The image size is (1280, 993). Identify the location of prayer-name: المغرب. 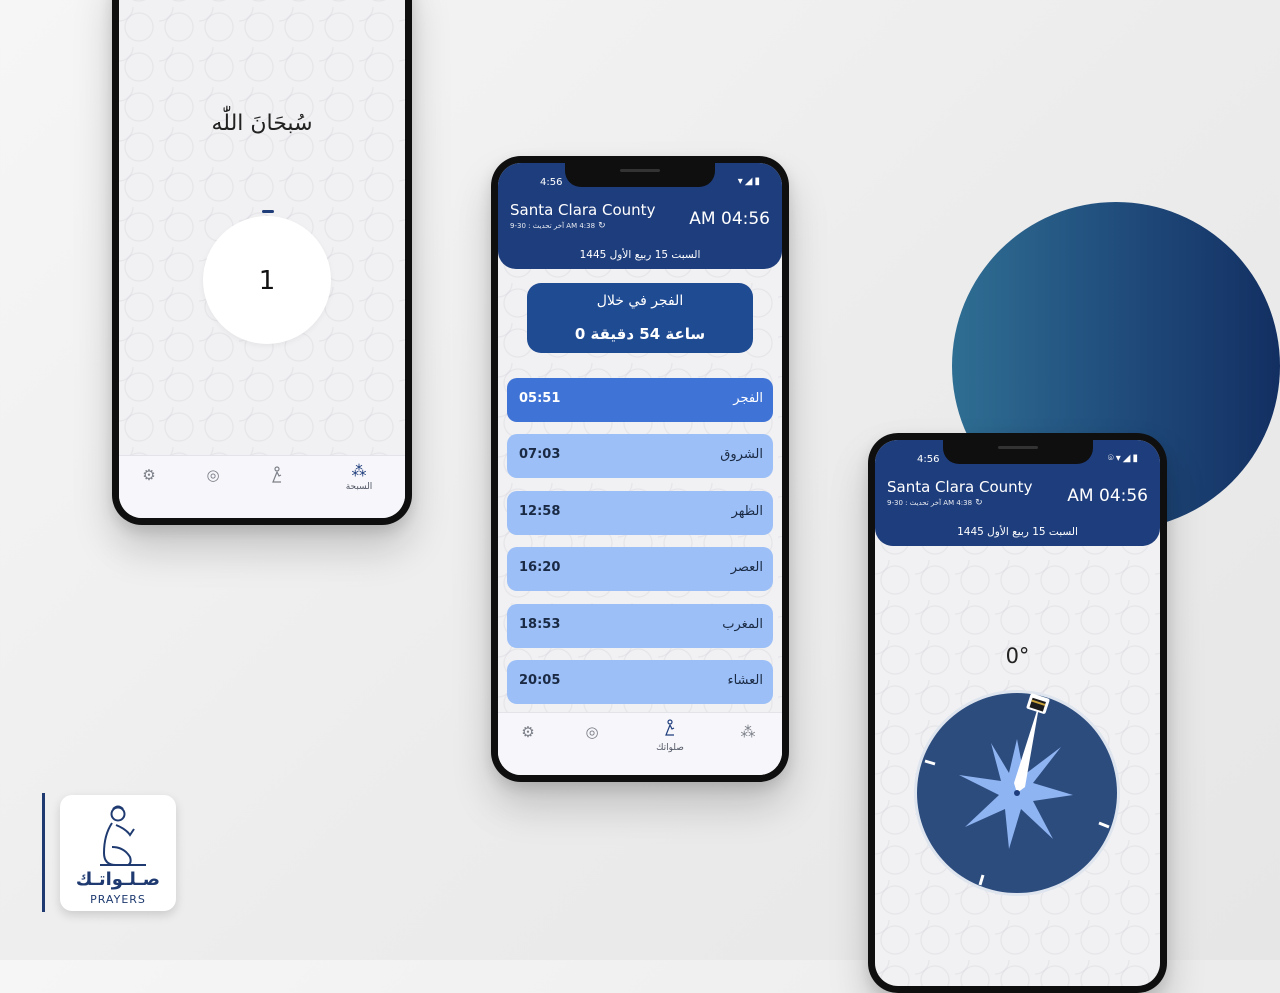
(742, 624).